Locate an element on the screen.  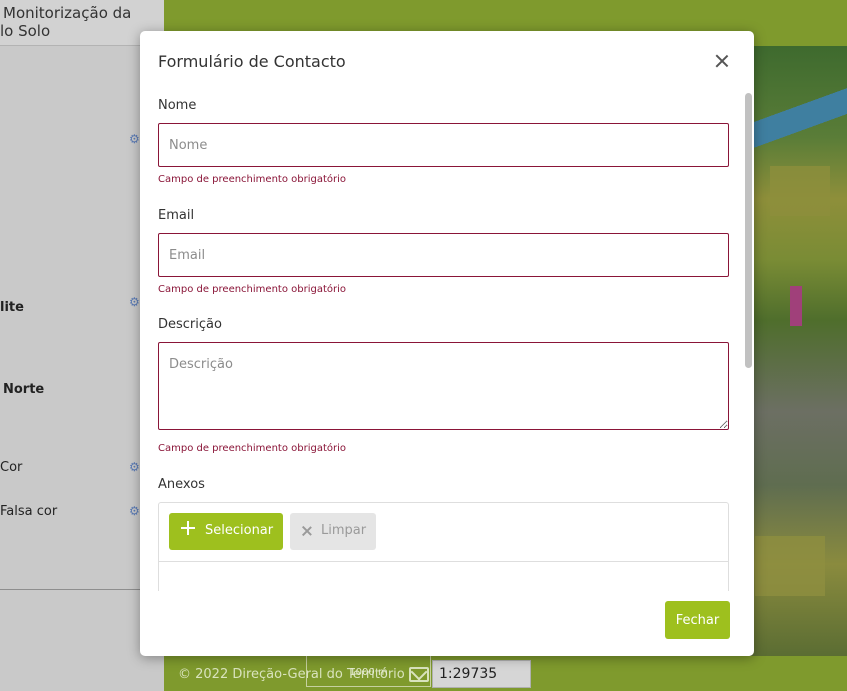
email-error: Campo de preenchimento obrigatório is located at coordinates (252, 289).